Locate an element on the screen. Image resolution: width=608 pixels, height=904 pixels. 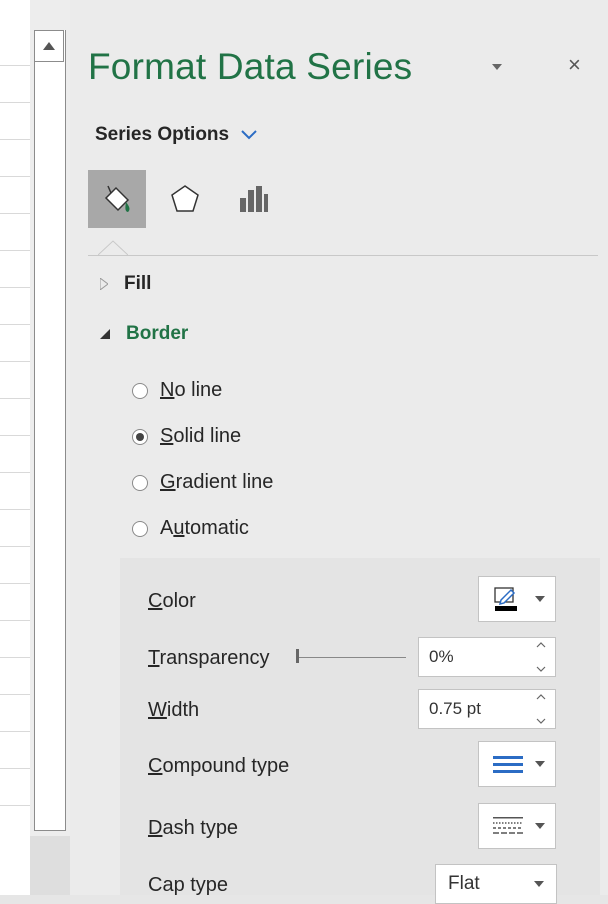
dash-type-button is located at coordinates (517, 826).